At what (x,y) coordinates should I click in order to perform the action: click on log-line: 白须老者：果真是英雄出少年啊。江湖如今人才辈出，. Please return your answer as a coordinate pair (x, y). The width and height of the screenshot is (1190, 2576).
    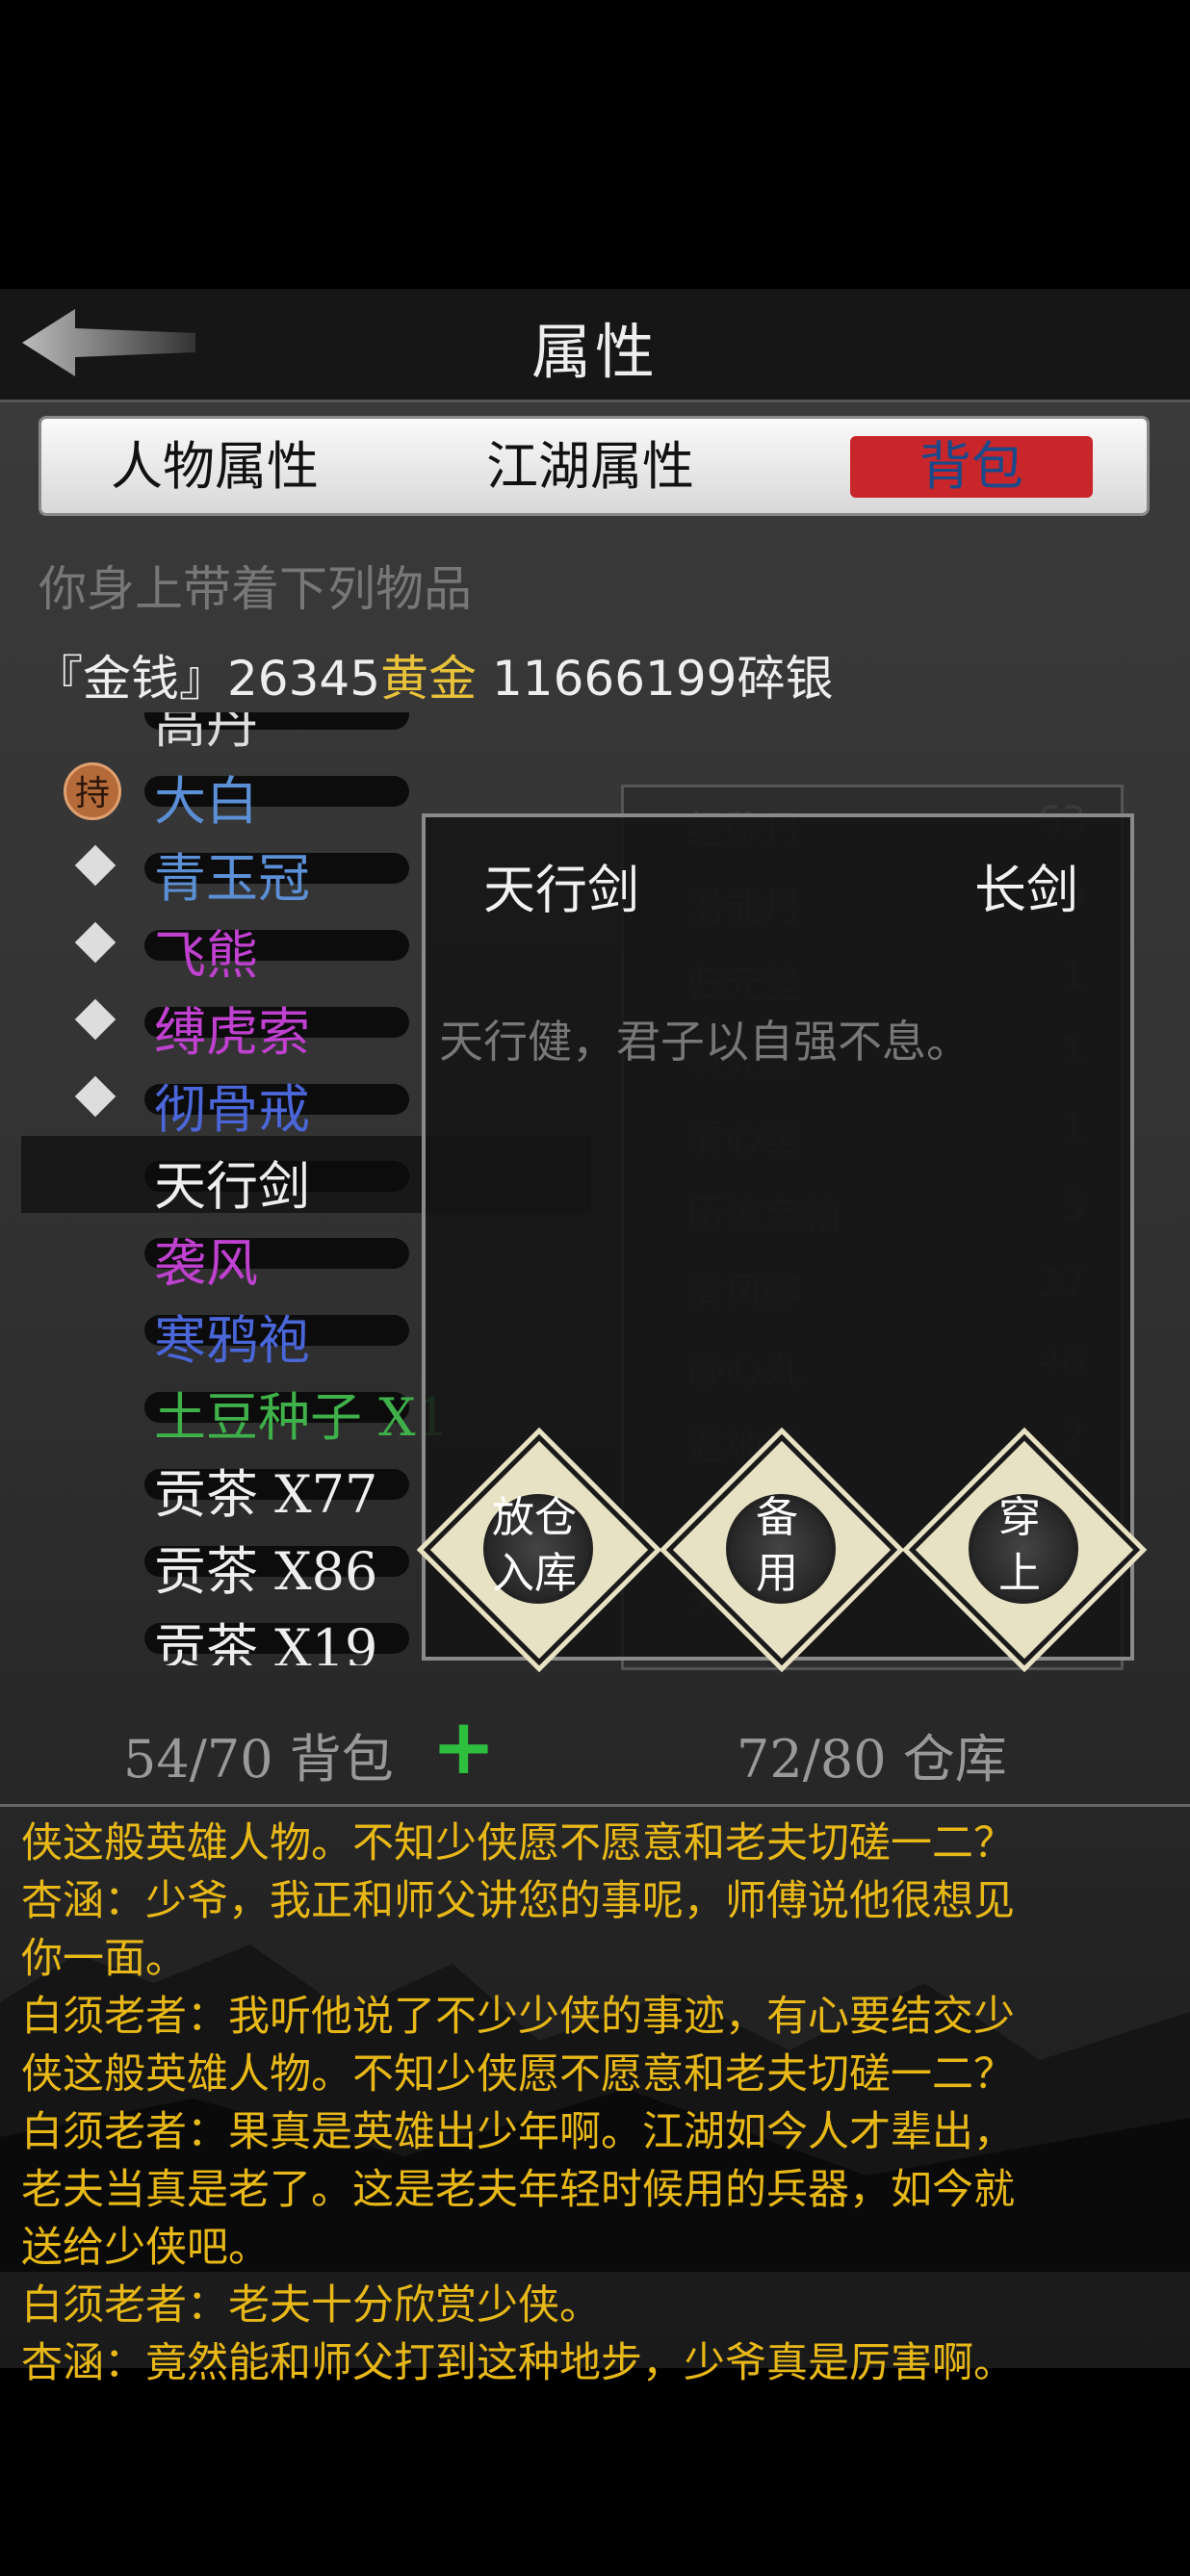
    Looking at the image, I should click on (518, 2132).